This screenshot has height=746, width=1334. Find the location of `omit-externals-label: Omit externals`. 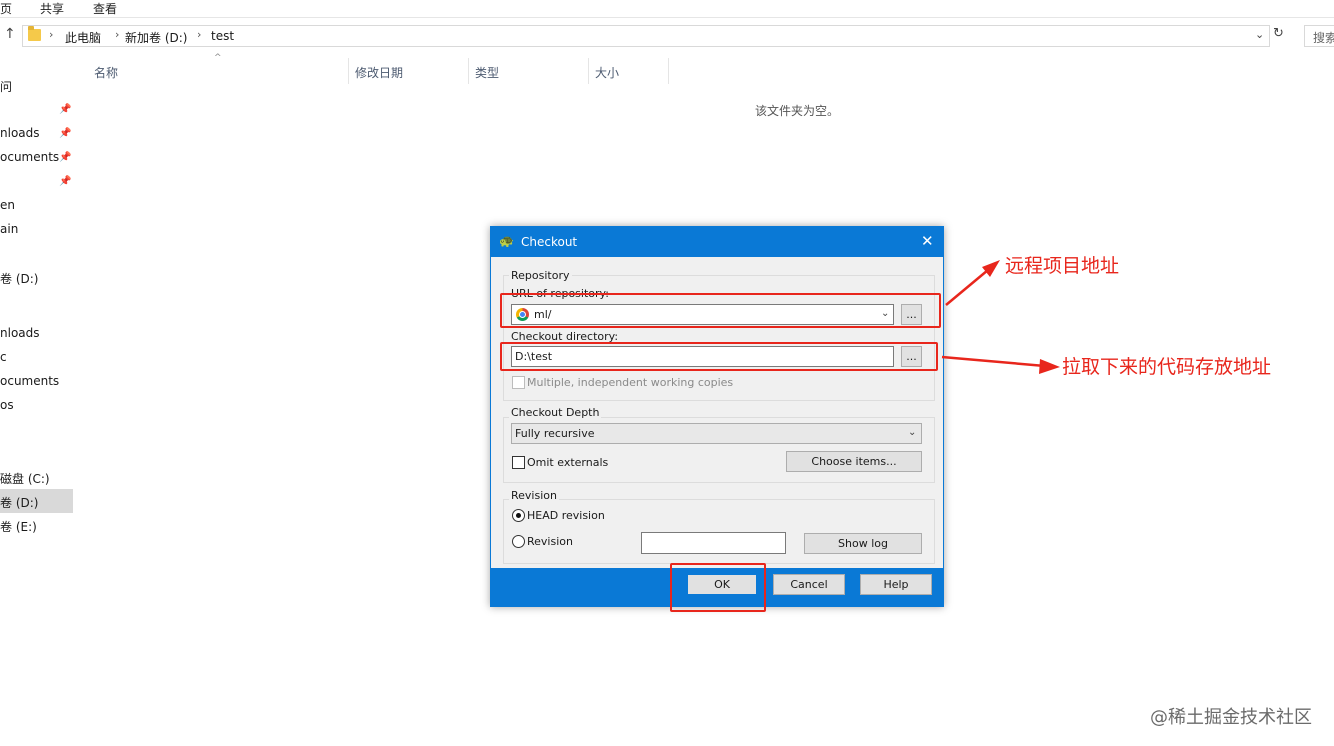

omit-externals-label: Omit externals is located at coordinates (568, 462).